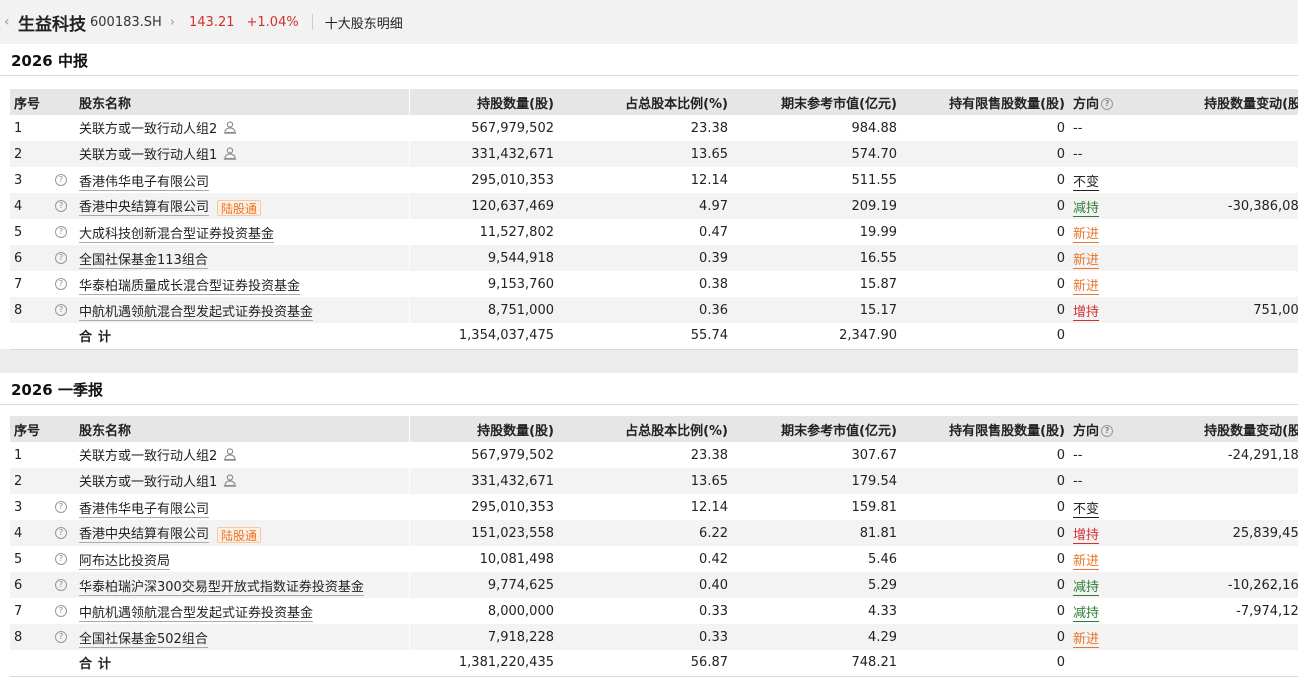  I want to click on shareholder-name-cell: 关联方或一致行动人组2, so click(244, 128).